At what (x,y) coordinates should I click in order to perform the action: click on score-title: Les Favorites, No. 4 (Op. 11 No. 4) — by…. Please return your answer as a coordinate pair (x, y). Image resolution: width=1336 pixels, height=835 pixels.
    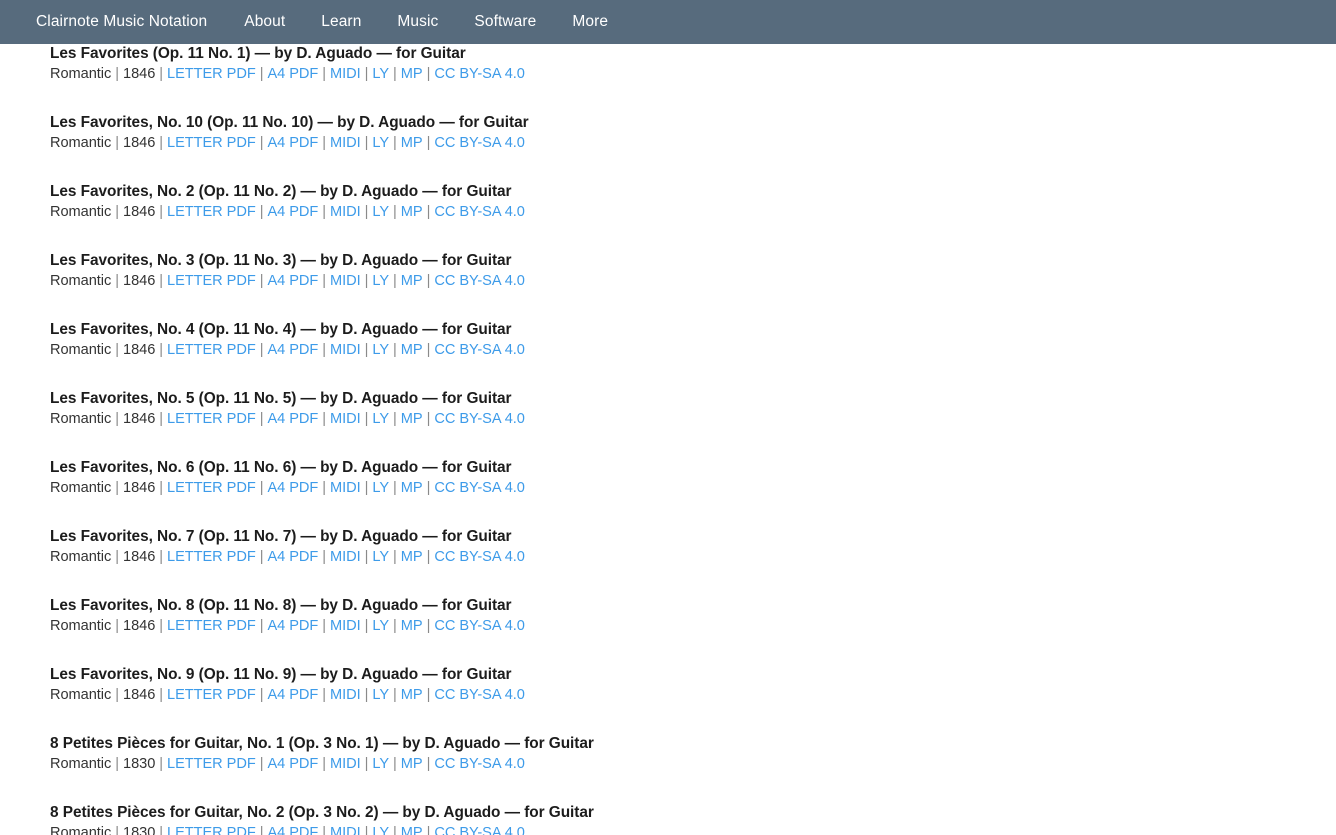
    Looking at the image, I should click on (281, 329).